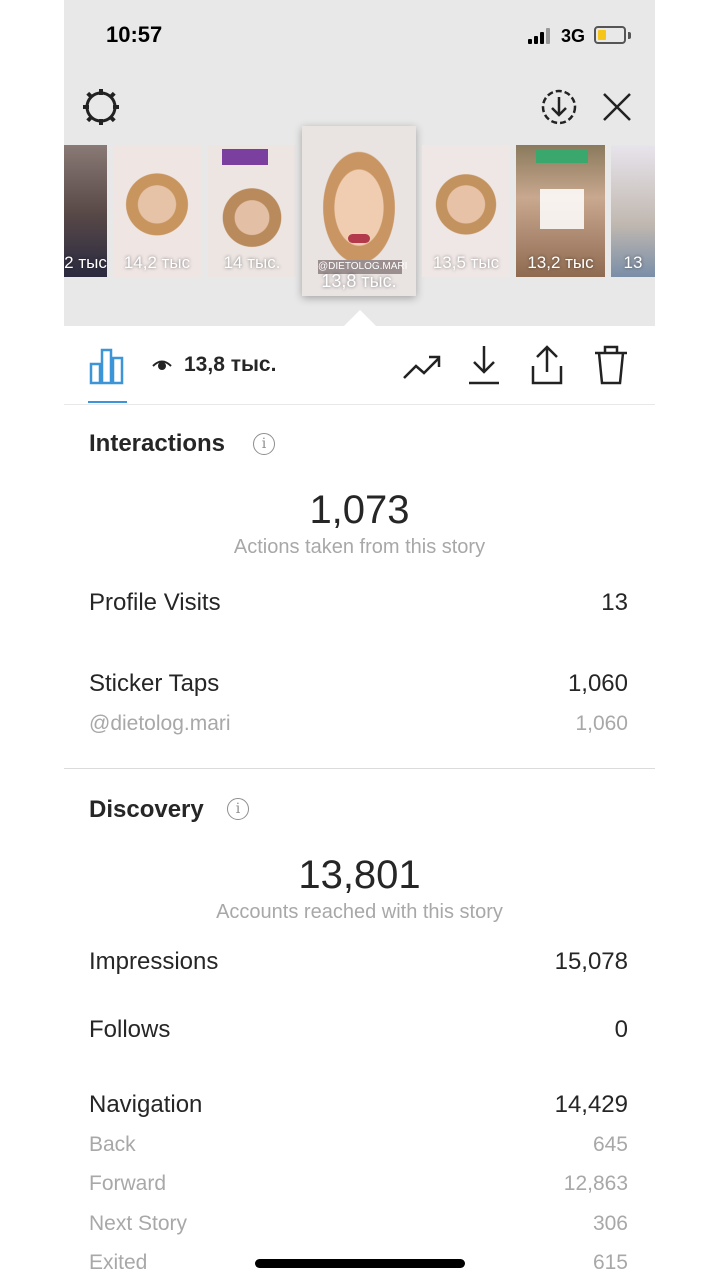 This screenshot has width=720, height=1280. I want to click on discovery-info-icon: i, so click(238, 809).